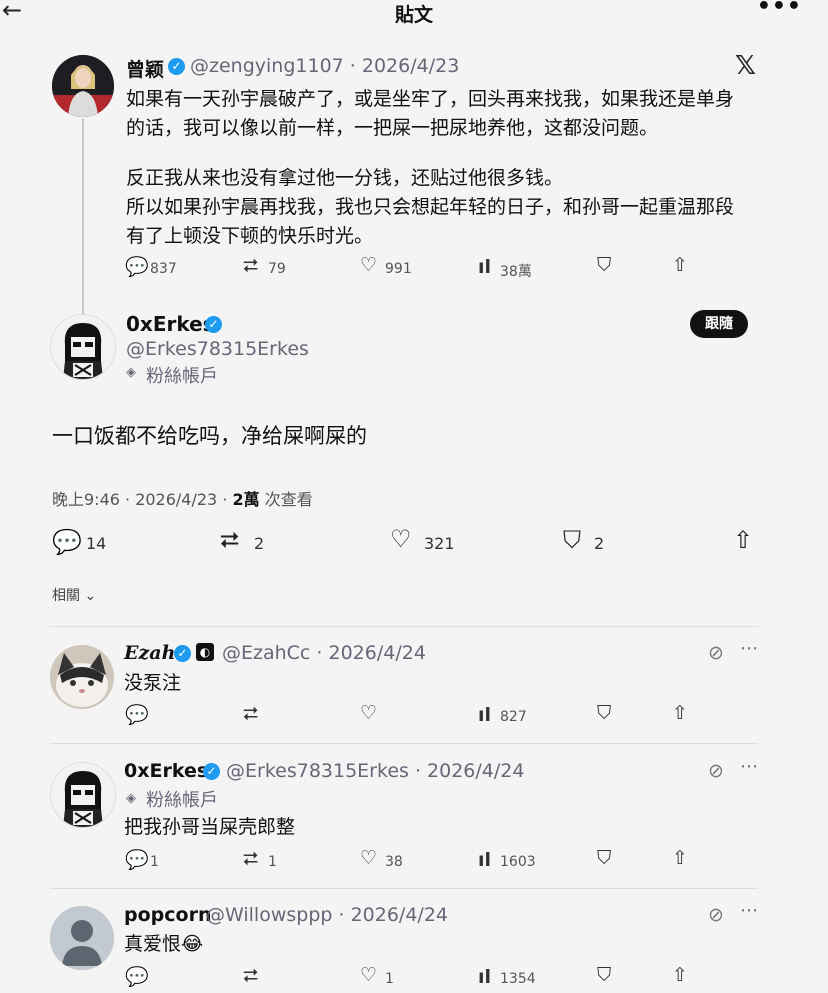 Image resolution: width=828 pixels, height=993 pixels. What do you see at coordinates (518, 979) in the screenshot?
I see `views-count: 1354` at bounding box center [518, 979].